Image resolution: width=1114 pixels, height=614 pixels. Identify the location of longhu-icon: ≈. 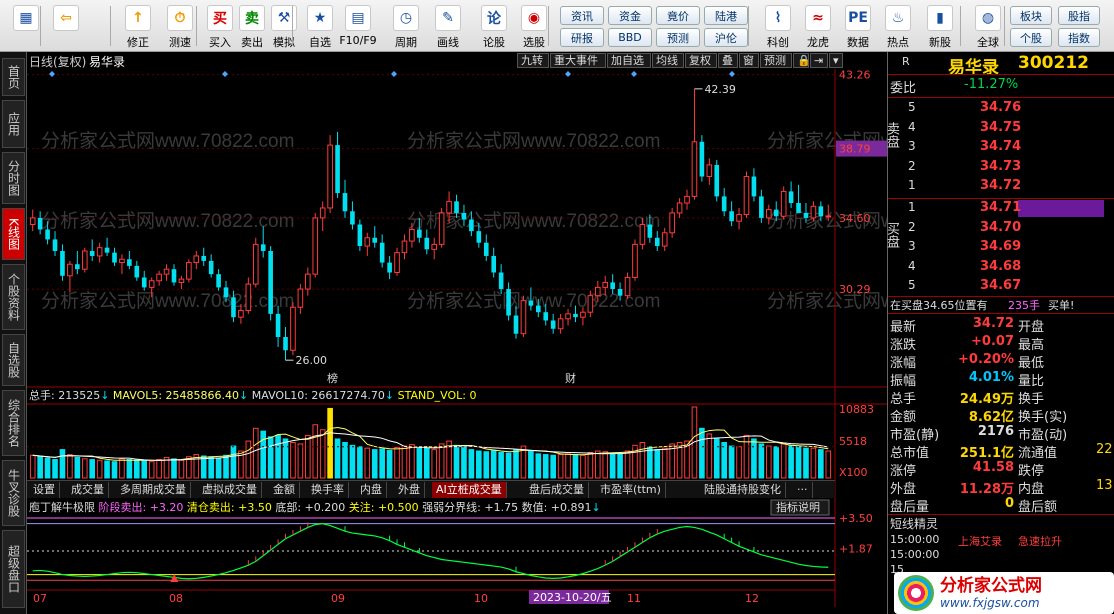
(818, 18).